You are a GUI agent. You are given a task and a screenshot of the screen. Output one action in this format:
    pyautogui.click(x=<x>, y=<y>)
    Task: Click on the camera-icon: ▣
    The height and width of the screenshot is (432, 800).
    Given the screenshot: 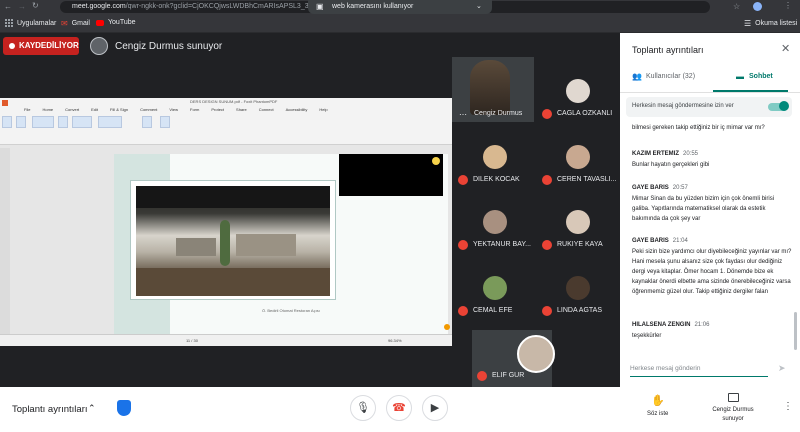 What is the action you would take?
    pyautogui.click(x=320, y=6)
    